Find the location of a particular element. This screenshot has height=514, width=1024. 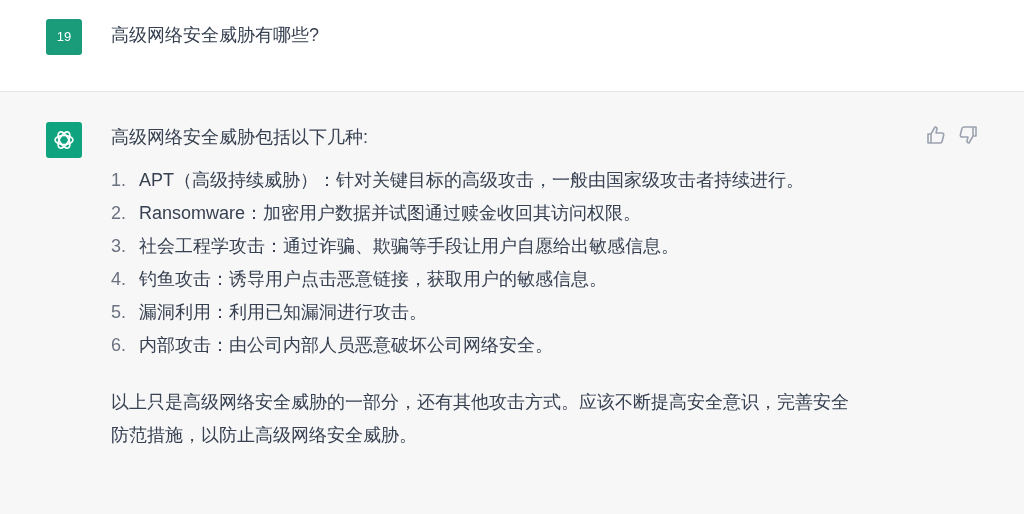

thumbs-down-icon is located at coordinates (968, 135).